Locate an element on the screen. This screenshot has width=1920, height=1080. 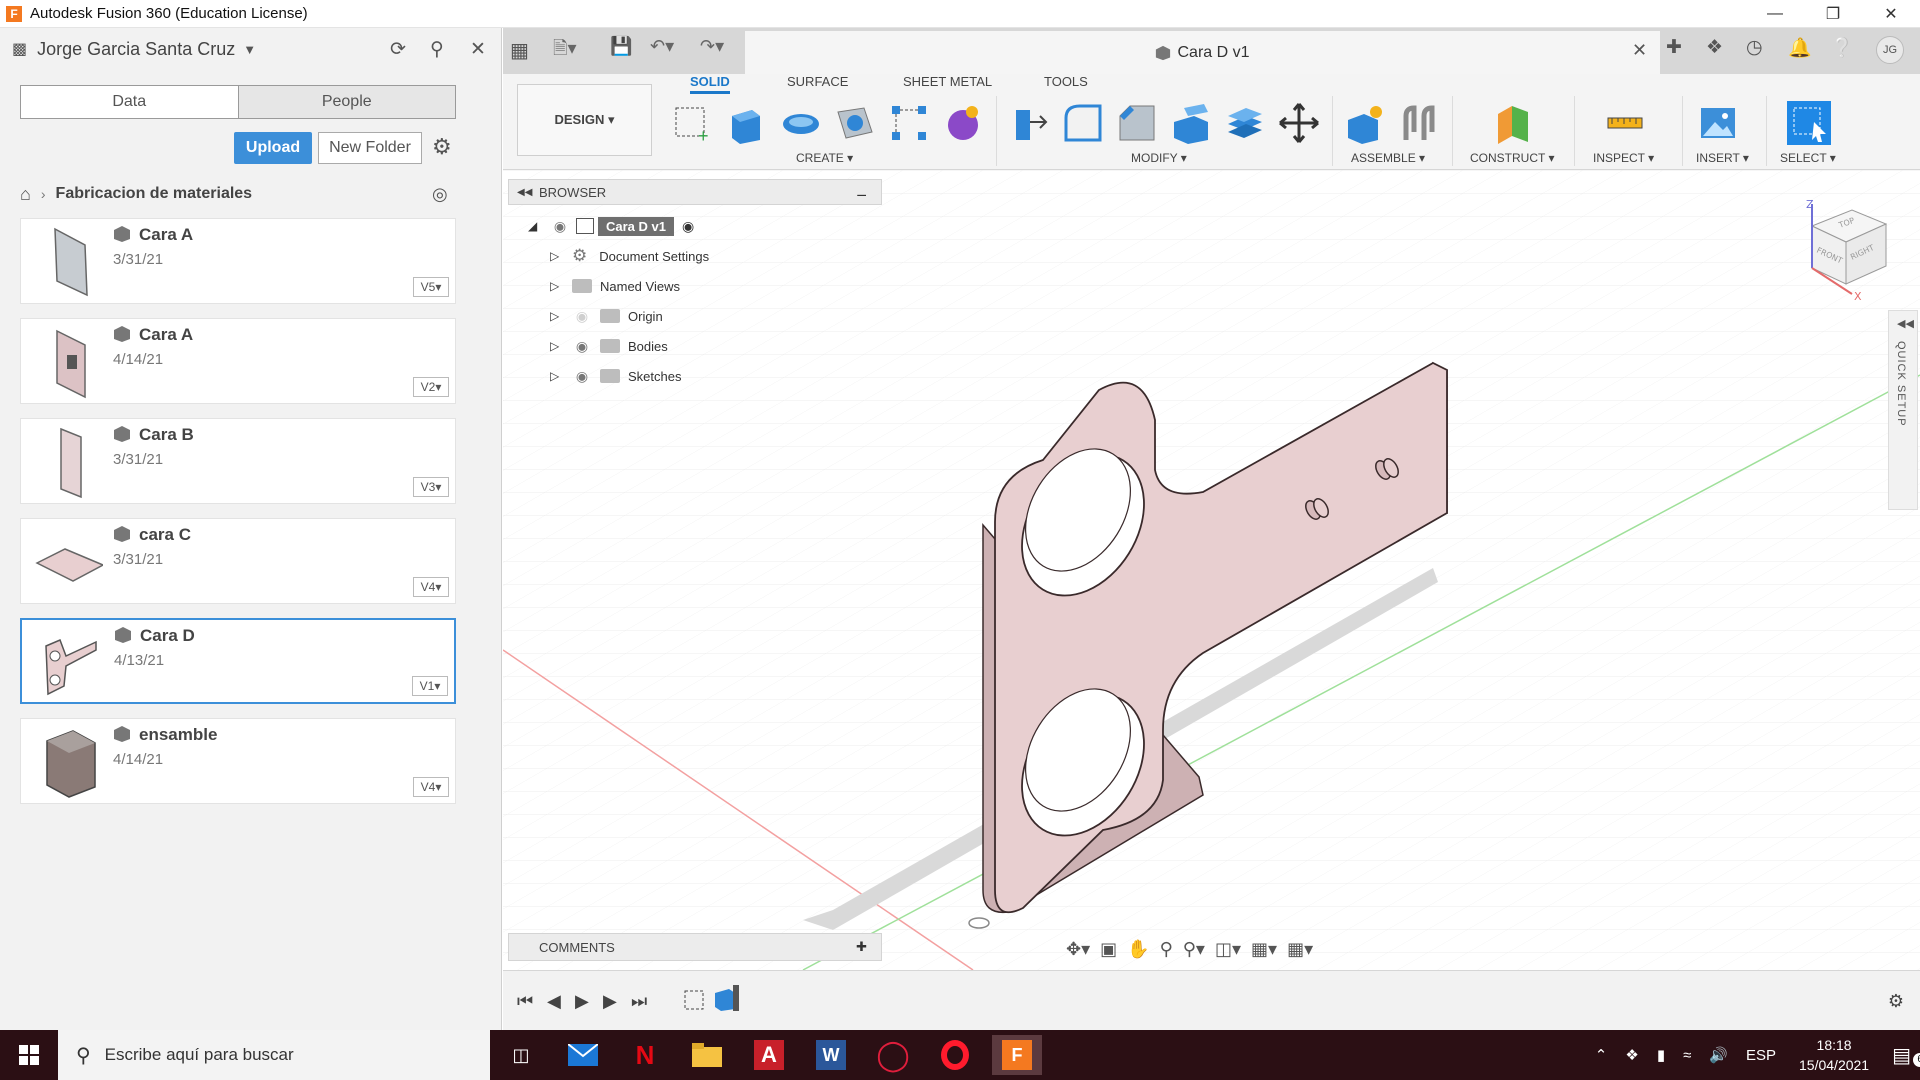
plus-circle-icon: ✚ is located at coordinates (861, 947).